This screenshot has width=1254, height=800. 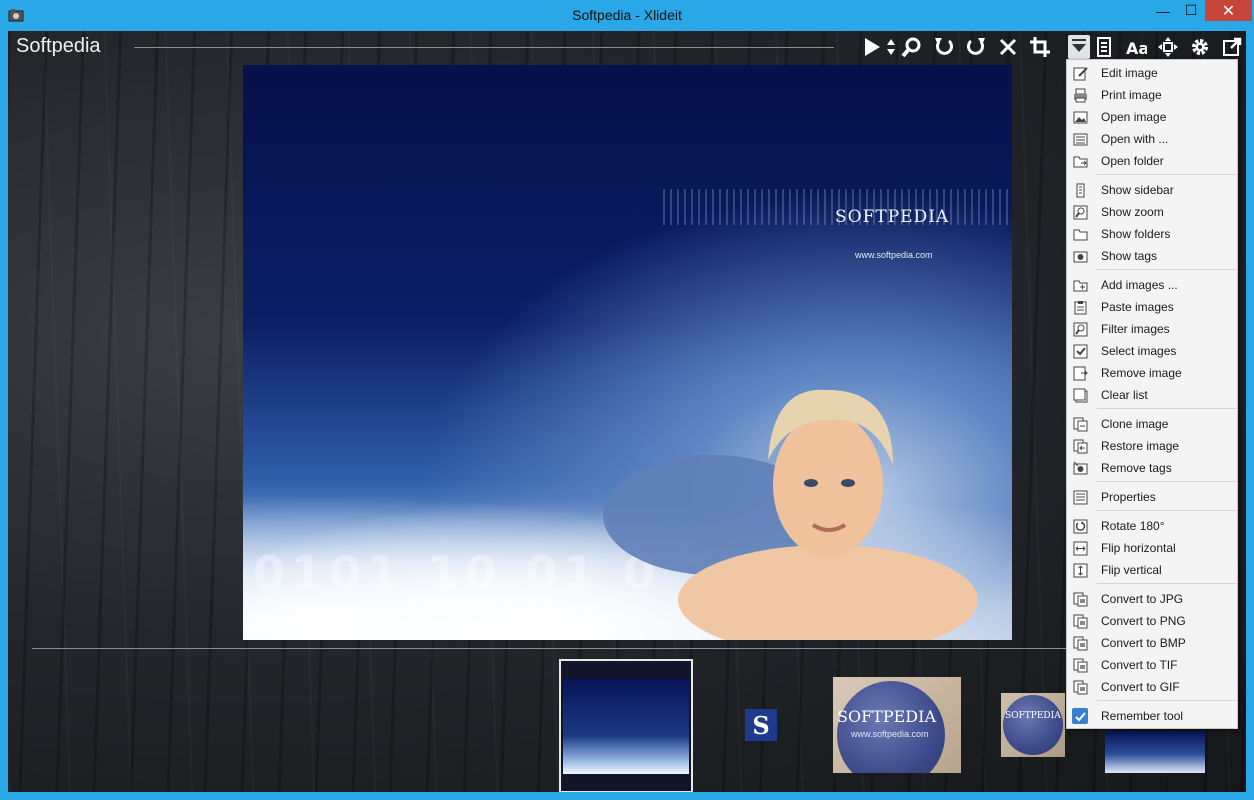 I want to click on sidebar-button, so click(x=1104, y=47).